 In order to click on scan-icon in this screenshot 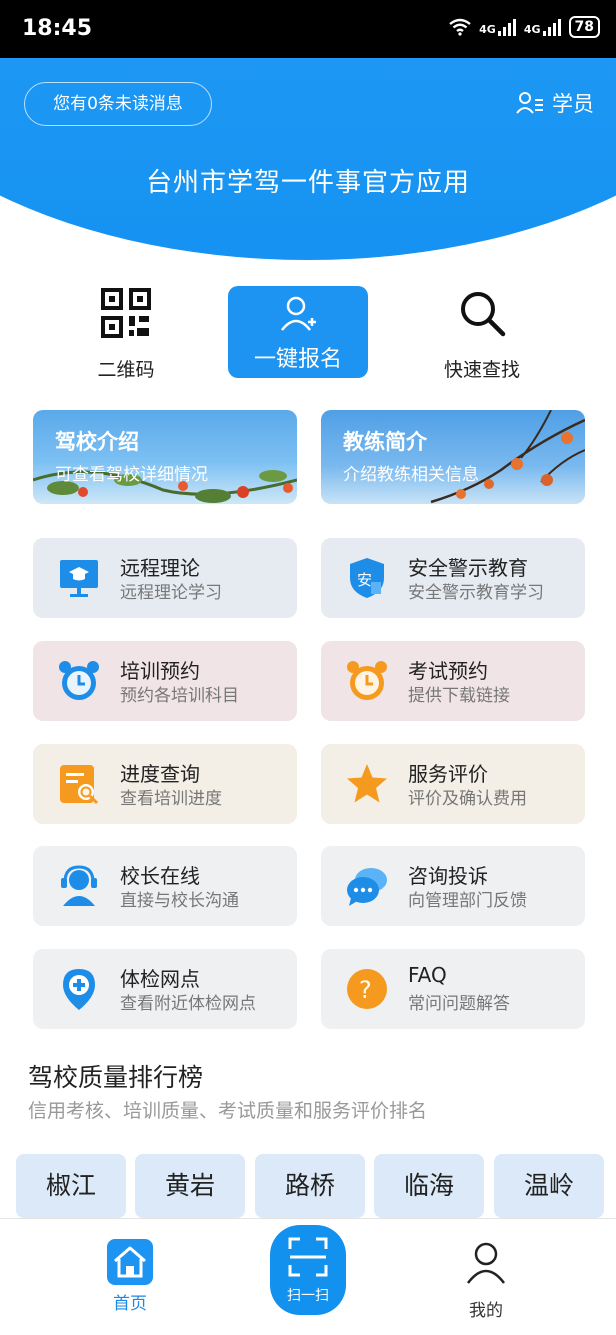, I will do `click(308, 1257)`.